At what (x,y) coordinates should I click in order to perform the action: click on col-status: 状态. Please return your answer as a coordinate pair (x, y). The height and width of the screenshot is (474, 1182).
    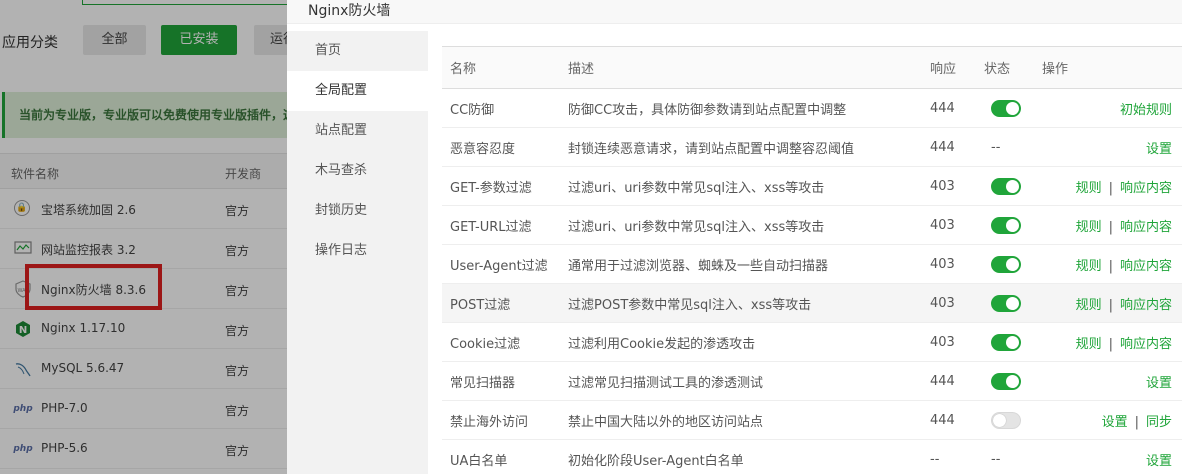
    Looking at the image, I should click on (1002, 67).